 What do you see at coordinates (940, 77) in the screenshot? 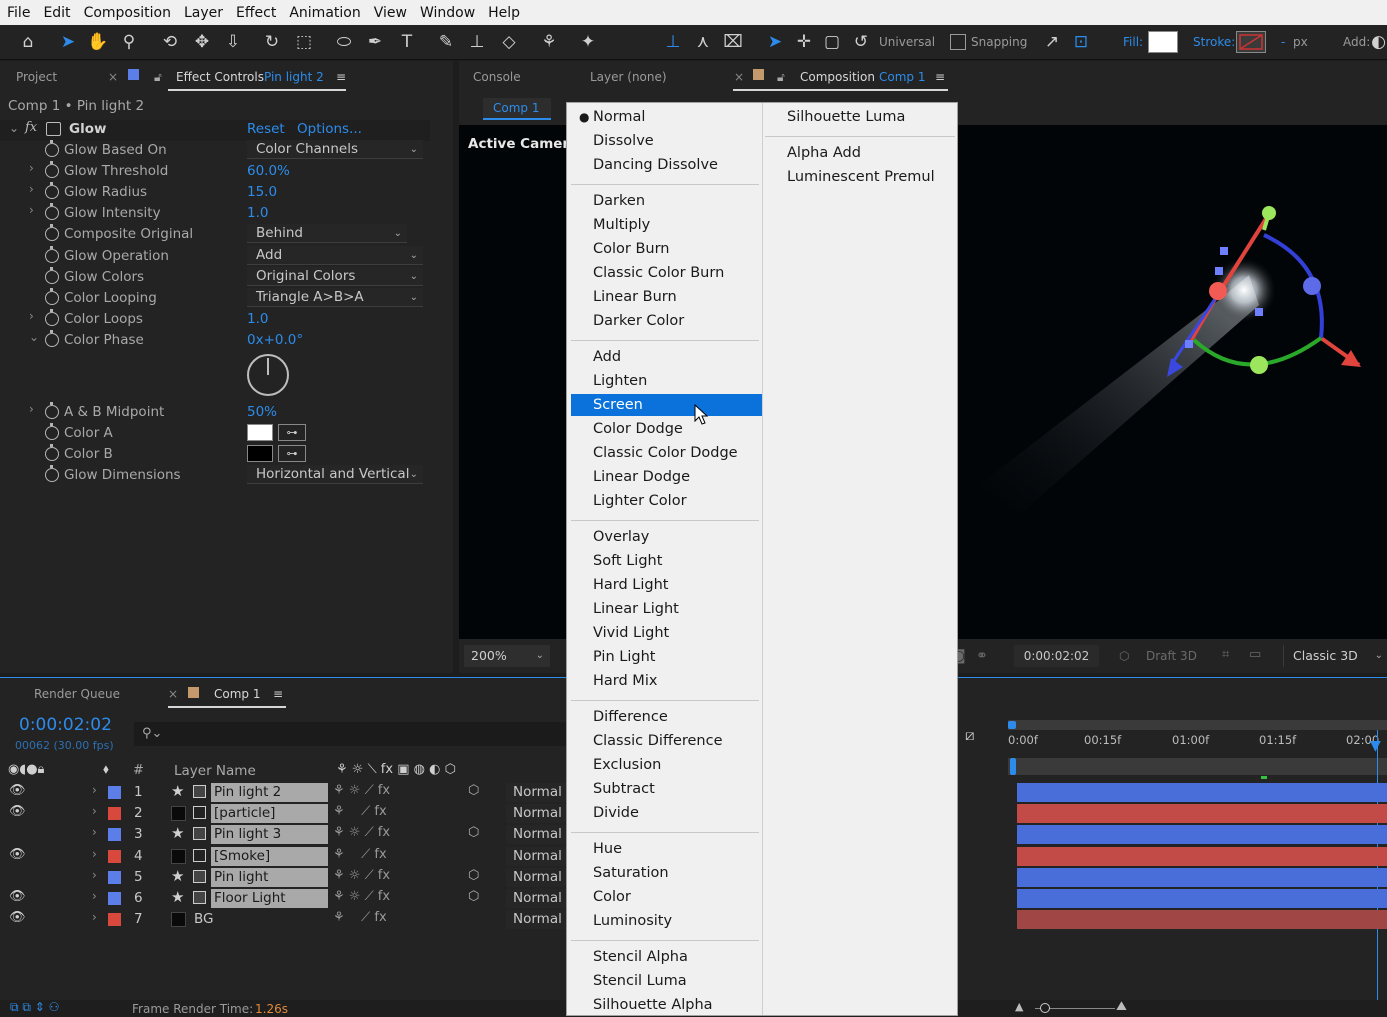
I see `panel-menu-icon: ≡` at bounding box center [940, 77].